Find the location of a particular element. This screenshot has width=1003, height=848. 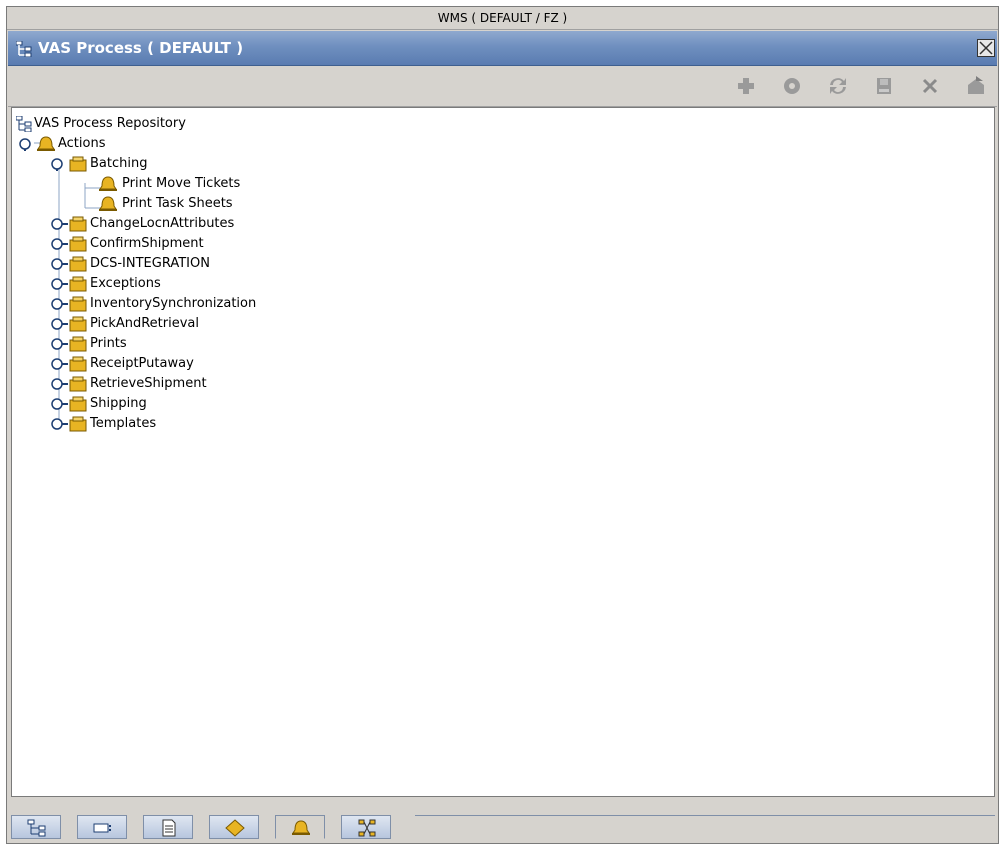

add-button is located at coordinates (746, 86).